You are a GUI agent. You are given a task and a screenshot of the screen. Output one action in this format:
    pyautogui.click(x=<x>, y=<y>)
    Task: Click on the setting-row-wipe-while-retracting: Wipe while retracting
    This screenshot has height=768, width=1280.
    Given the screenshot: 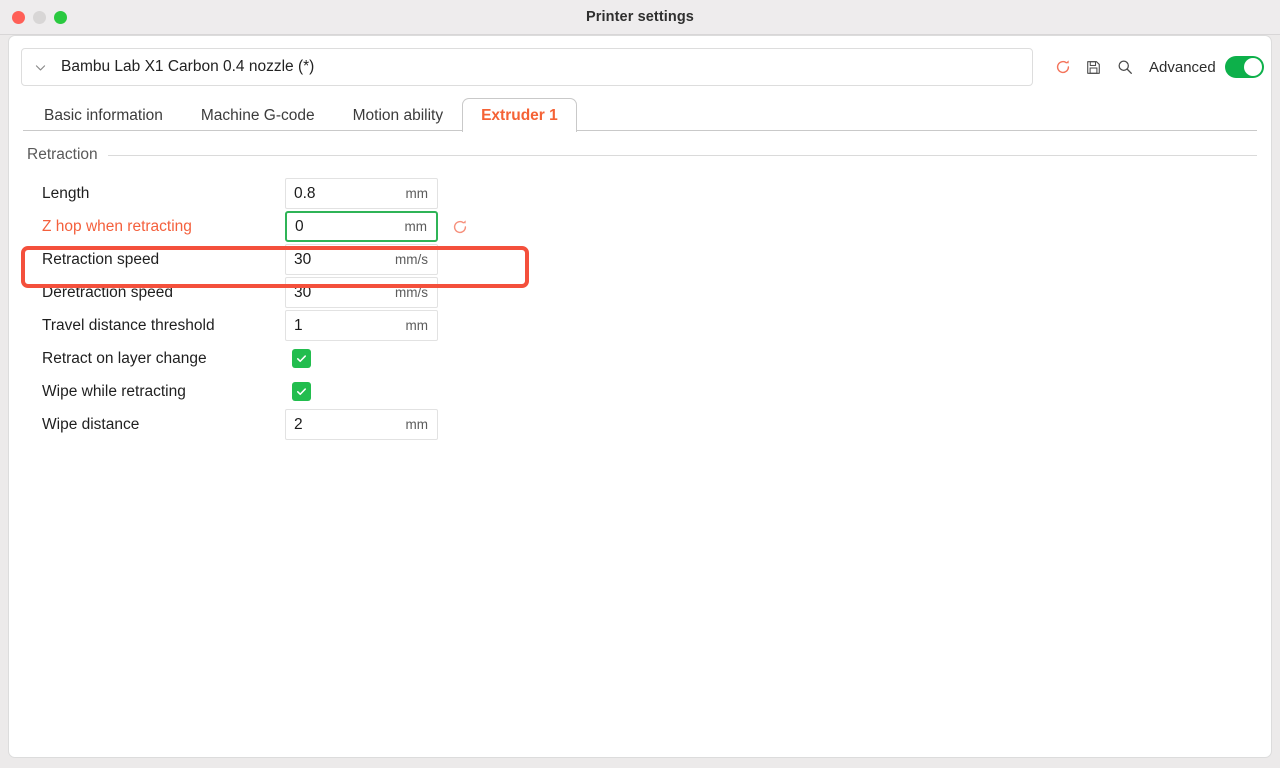 What is the action you would take?
    pyautogui.click(x=642, y=391)
    